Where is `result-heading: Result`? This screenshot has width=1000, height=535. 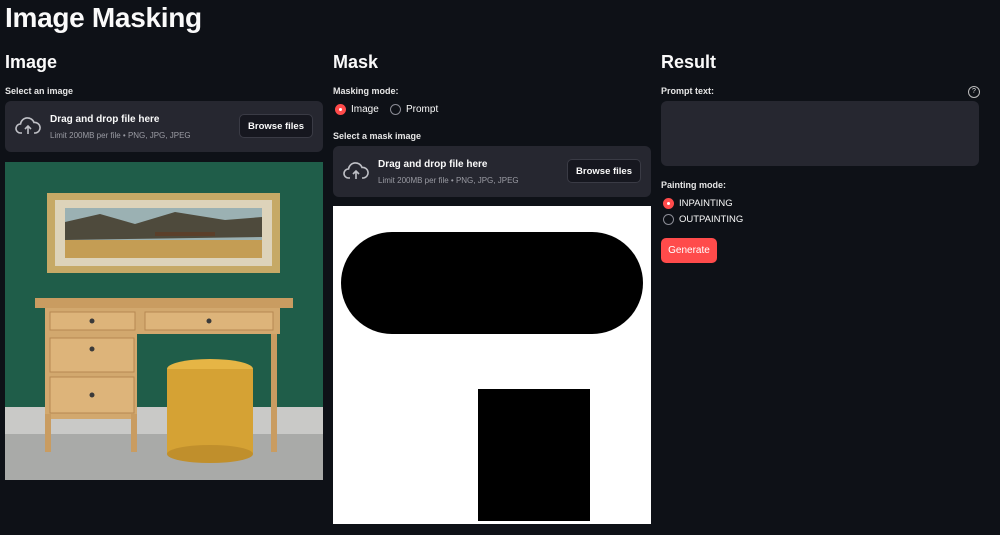 result-heading: Result is located at coordinates (689, 62).